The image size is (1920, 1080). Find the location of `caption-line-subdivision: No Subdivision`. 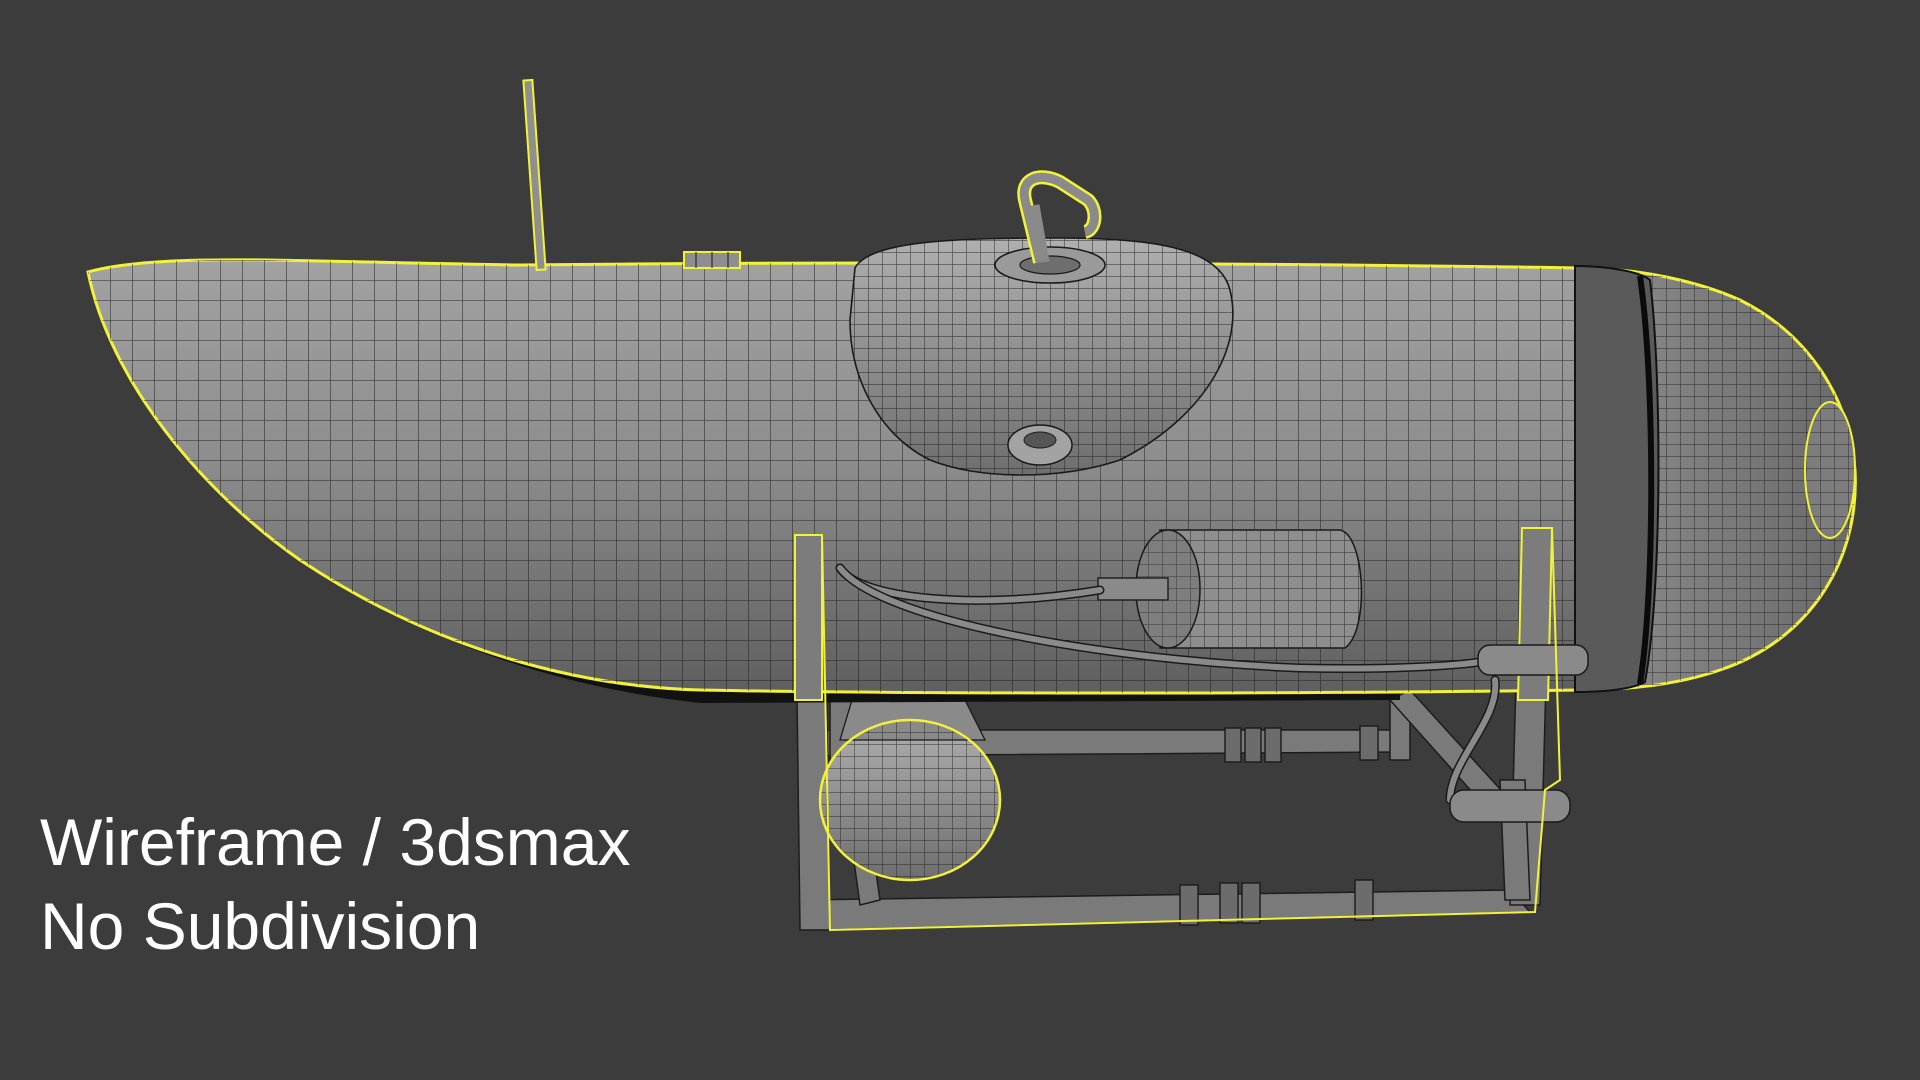

caption-line-subdivision: No Subdivision is located at coordinates (260, 926).